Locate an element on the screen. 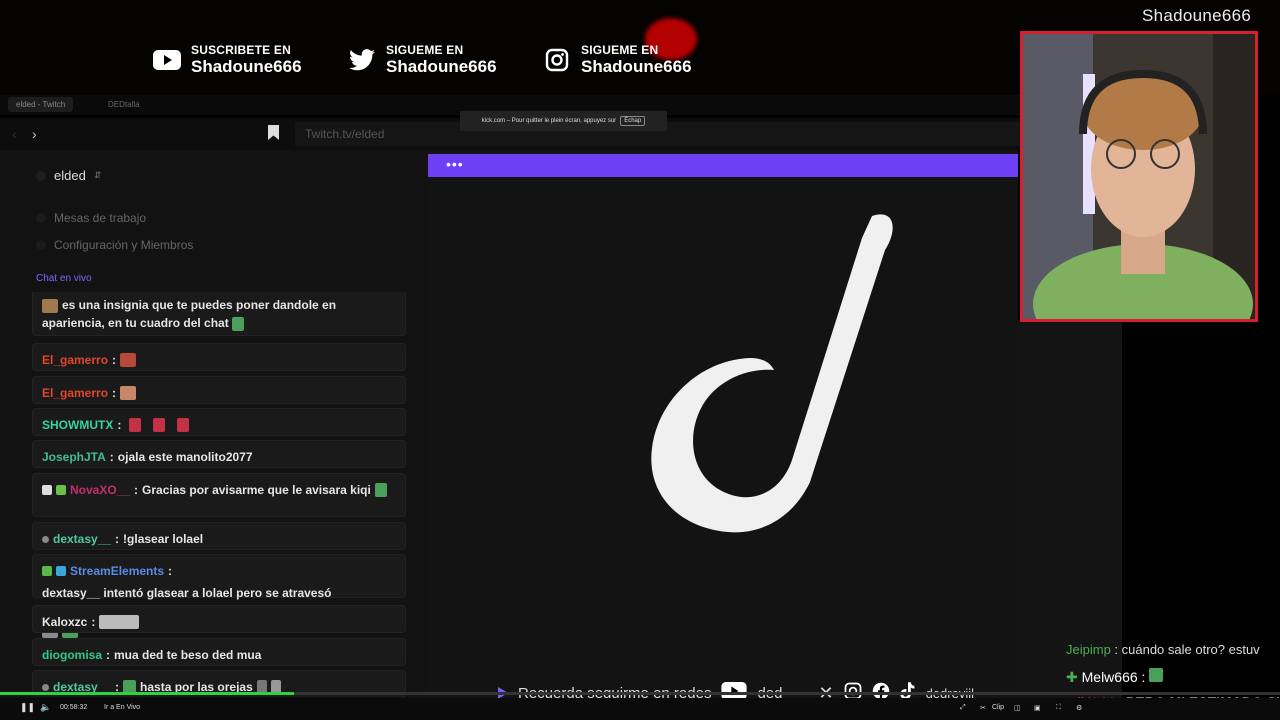 Image resolution: width=1280 pixels, height=720 pixels. browser-tab-twitch: elded - Twitch is located at coordinates (41, 104).